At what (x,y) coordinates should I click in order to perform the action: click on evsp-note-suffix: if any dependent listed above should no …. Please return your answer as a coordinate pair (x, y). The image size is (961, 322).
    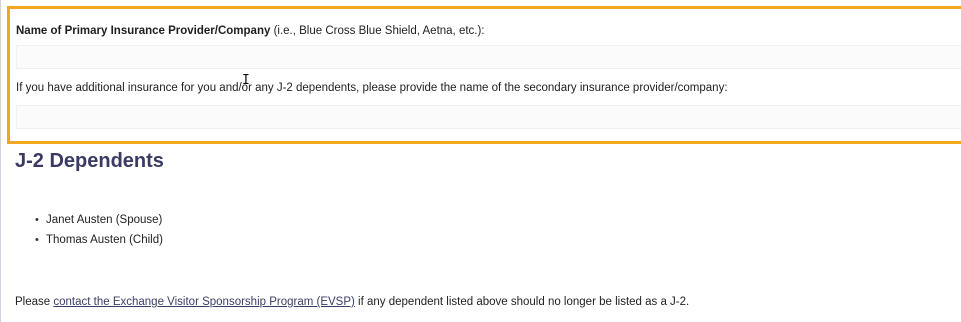
    Looking at the image, I should click on (522, 302).